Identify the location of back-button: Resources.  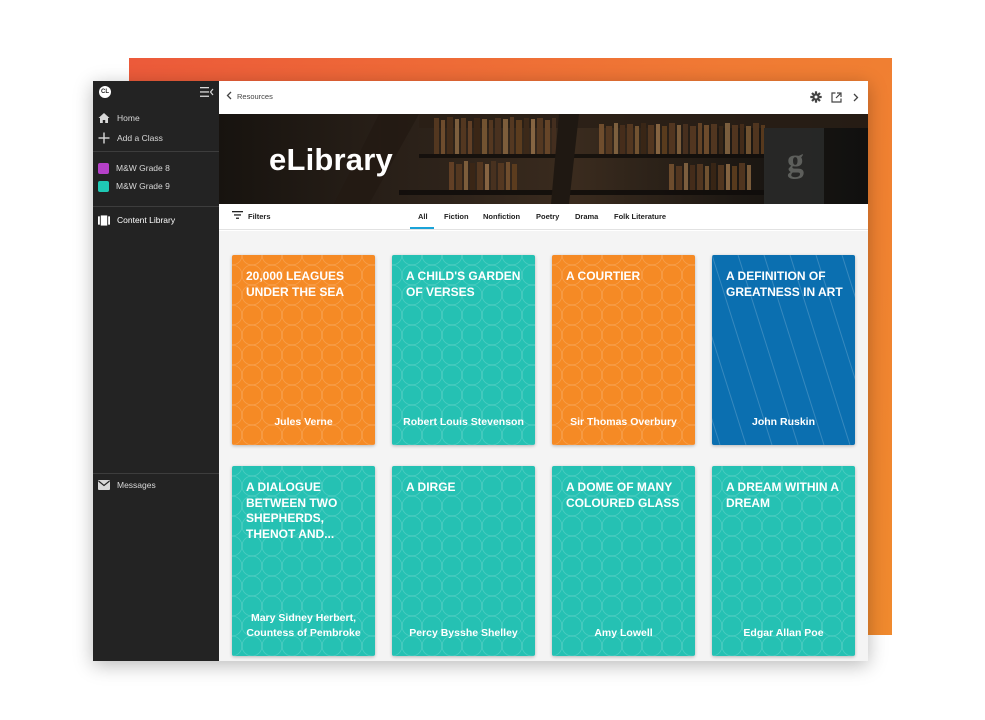
(249, 96).